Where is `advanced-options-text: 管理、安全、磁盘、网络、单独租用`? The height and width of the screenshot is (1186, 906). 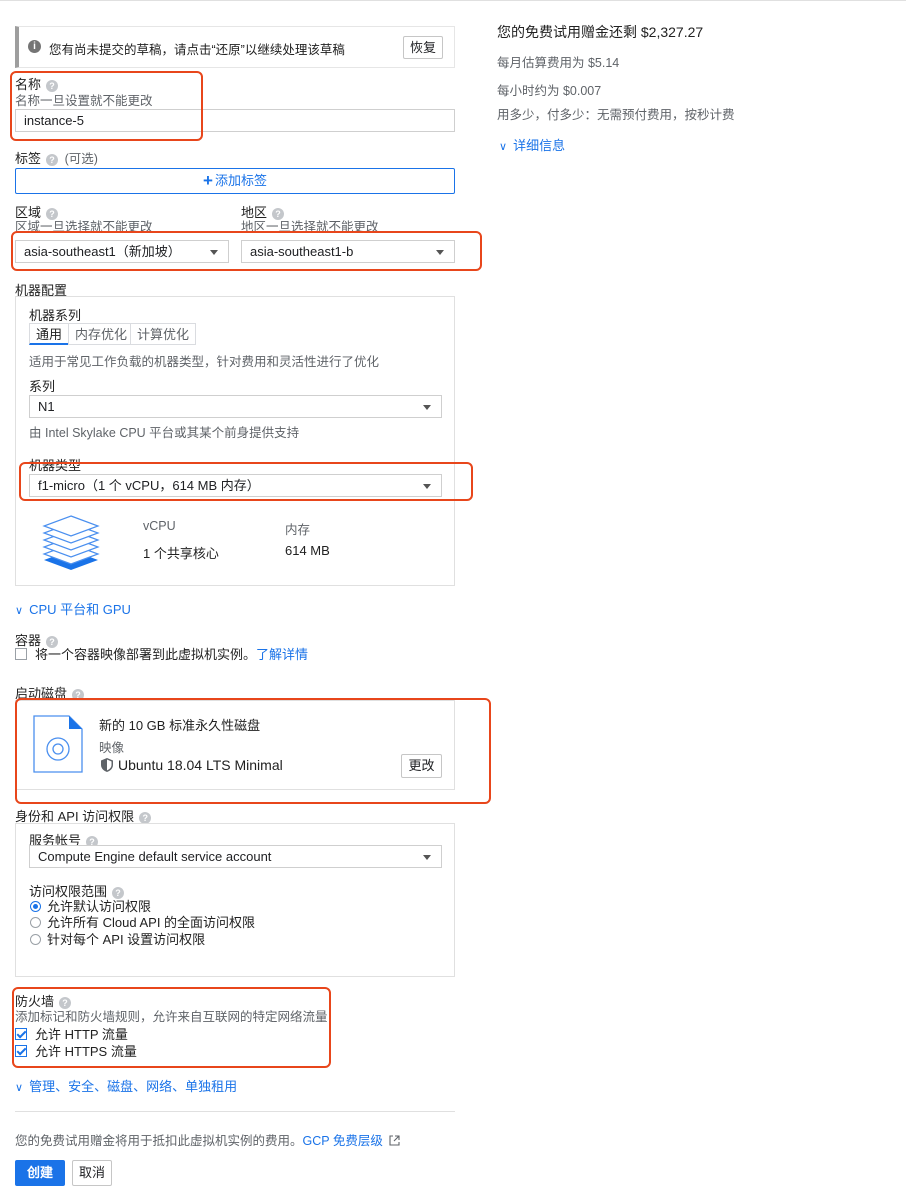
advanced-options-text: 管理、安全、磁盘、网络、单独租用 is located at coordinates (133, 1086).